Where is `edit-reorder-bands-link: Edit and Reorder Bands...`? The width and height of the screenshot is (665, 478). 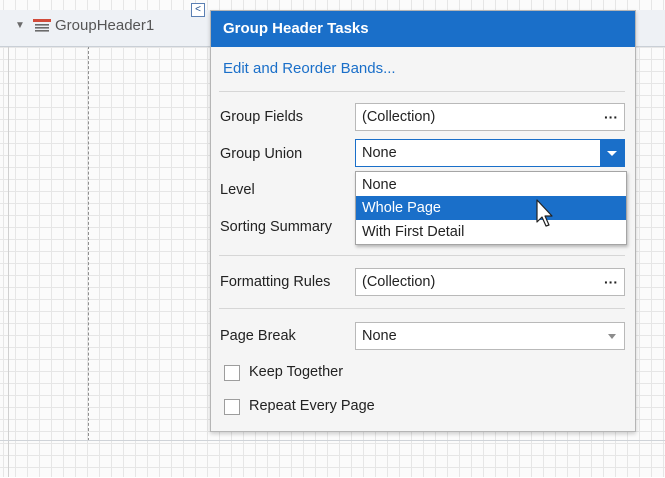
edit-reorder-bands-link: Edit and Reorder Bands... is located at coordinates (309, 68).